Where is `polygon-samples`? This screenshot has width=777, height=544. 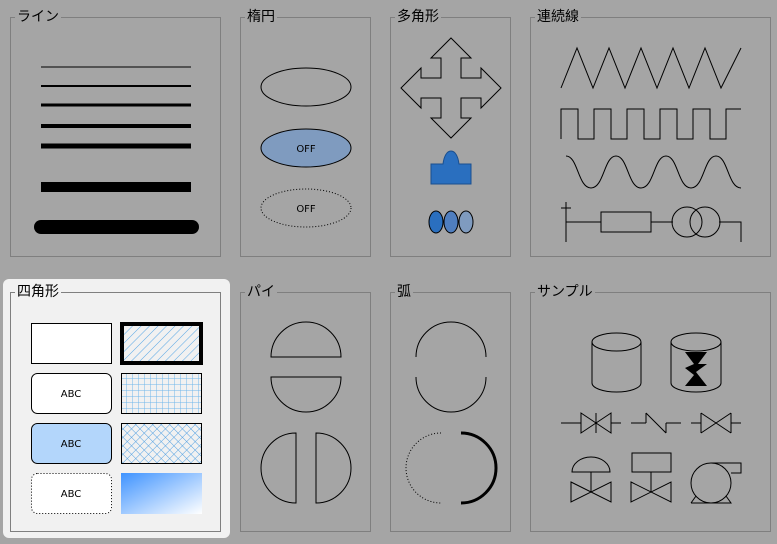 polygon-samples is located at coordinates (451, 135).